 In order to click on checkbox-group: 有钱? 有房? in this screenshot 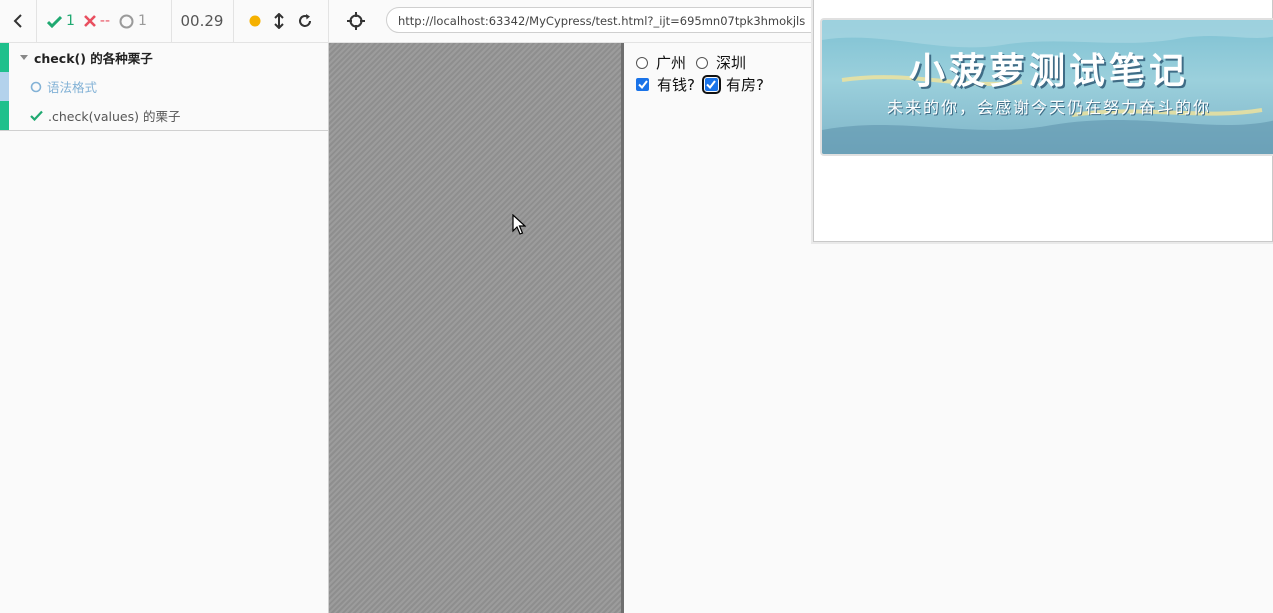, I will do `click(705, 84)`.